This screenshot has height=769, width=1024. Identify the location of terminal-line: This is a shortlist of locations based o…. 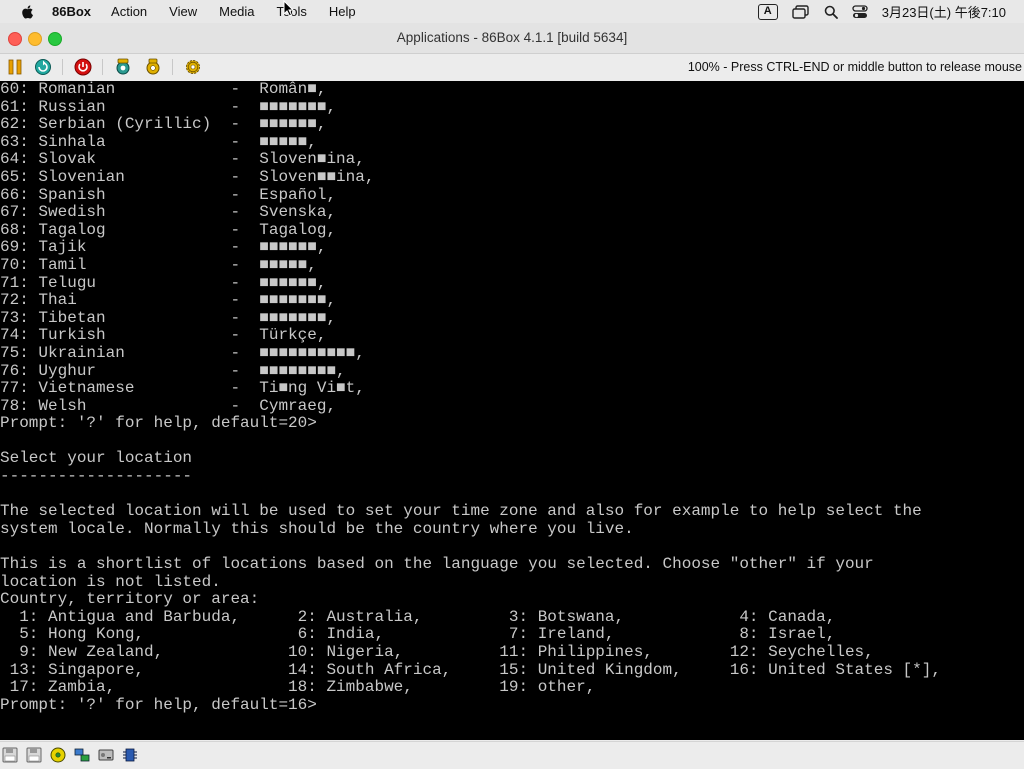
(437, 564).